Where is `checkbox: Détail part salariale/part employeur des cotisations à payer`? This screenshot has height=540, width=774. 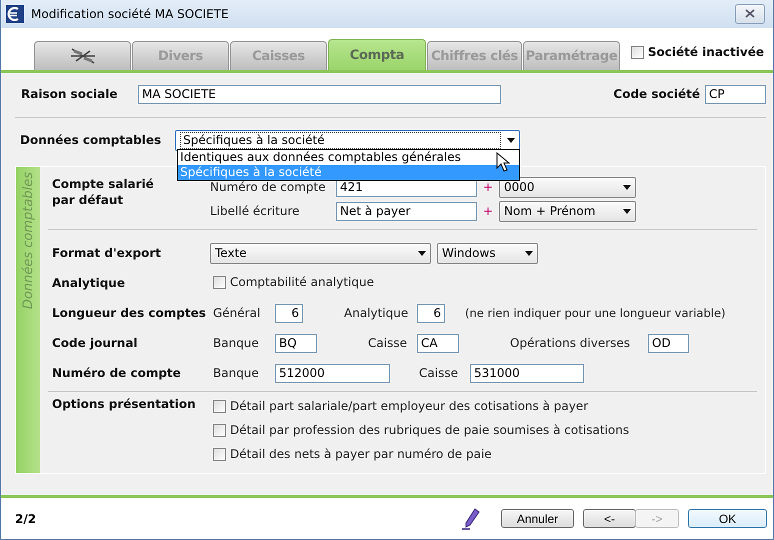
checkbox: Détail part salariale/part employeur des cotisations à payer is located at coordinates (421, 406).